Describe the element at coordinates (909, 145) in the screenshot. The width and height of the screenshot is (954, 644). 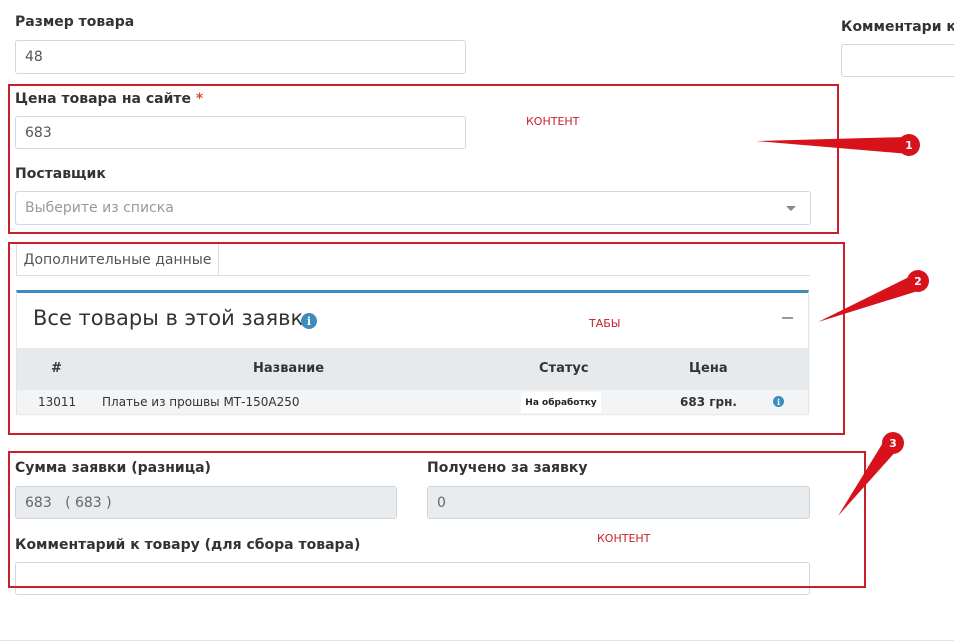
I see `marker-1: 1` at that location.